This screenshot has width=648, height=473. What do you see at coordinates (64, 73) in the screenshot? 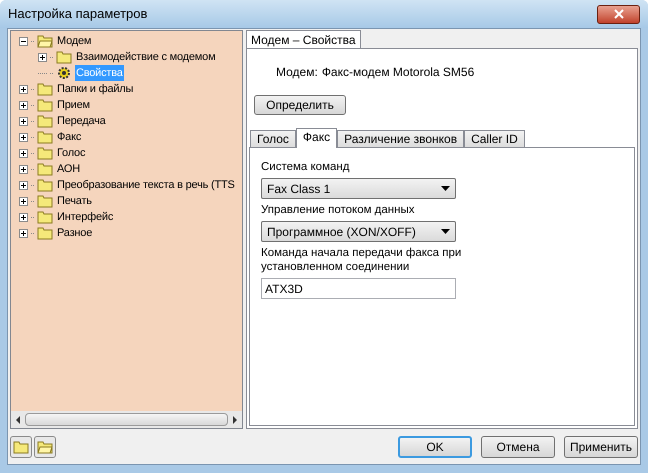
I see `gear-icon` at bounding box center [64, 73].